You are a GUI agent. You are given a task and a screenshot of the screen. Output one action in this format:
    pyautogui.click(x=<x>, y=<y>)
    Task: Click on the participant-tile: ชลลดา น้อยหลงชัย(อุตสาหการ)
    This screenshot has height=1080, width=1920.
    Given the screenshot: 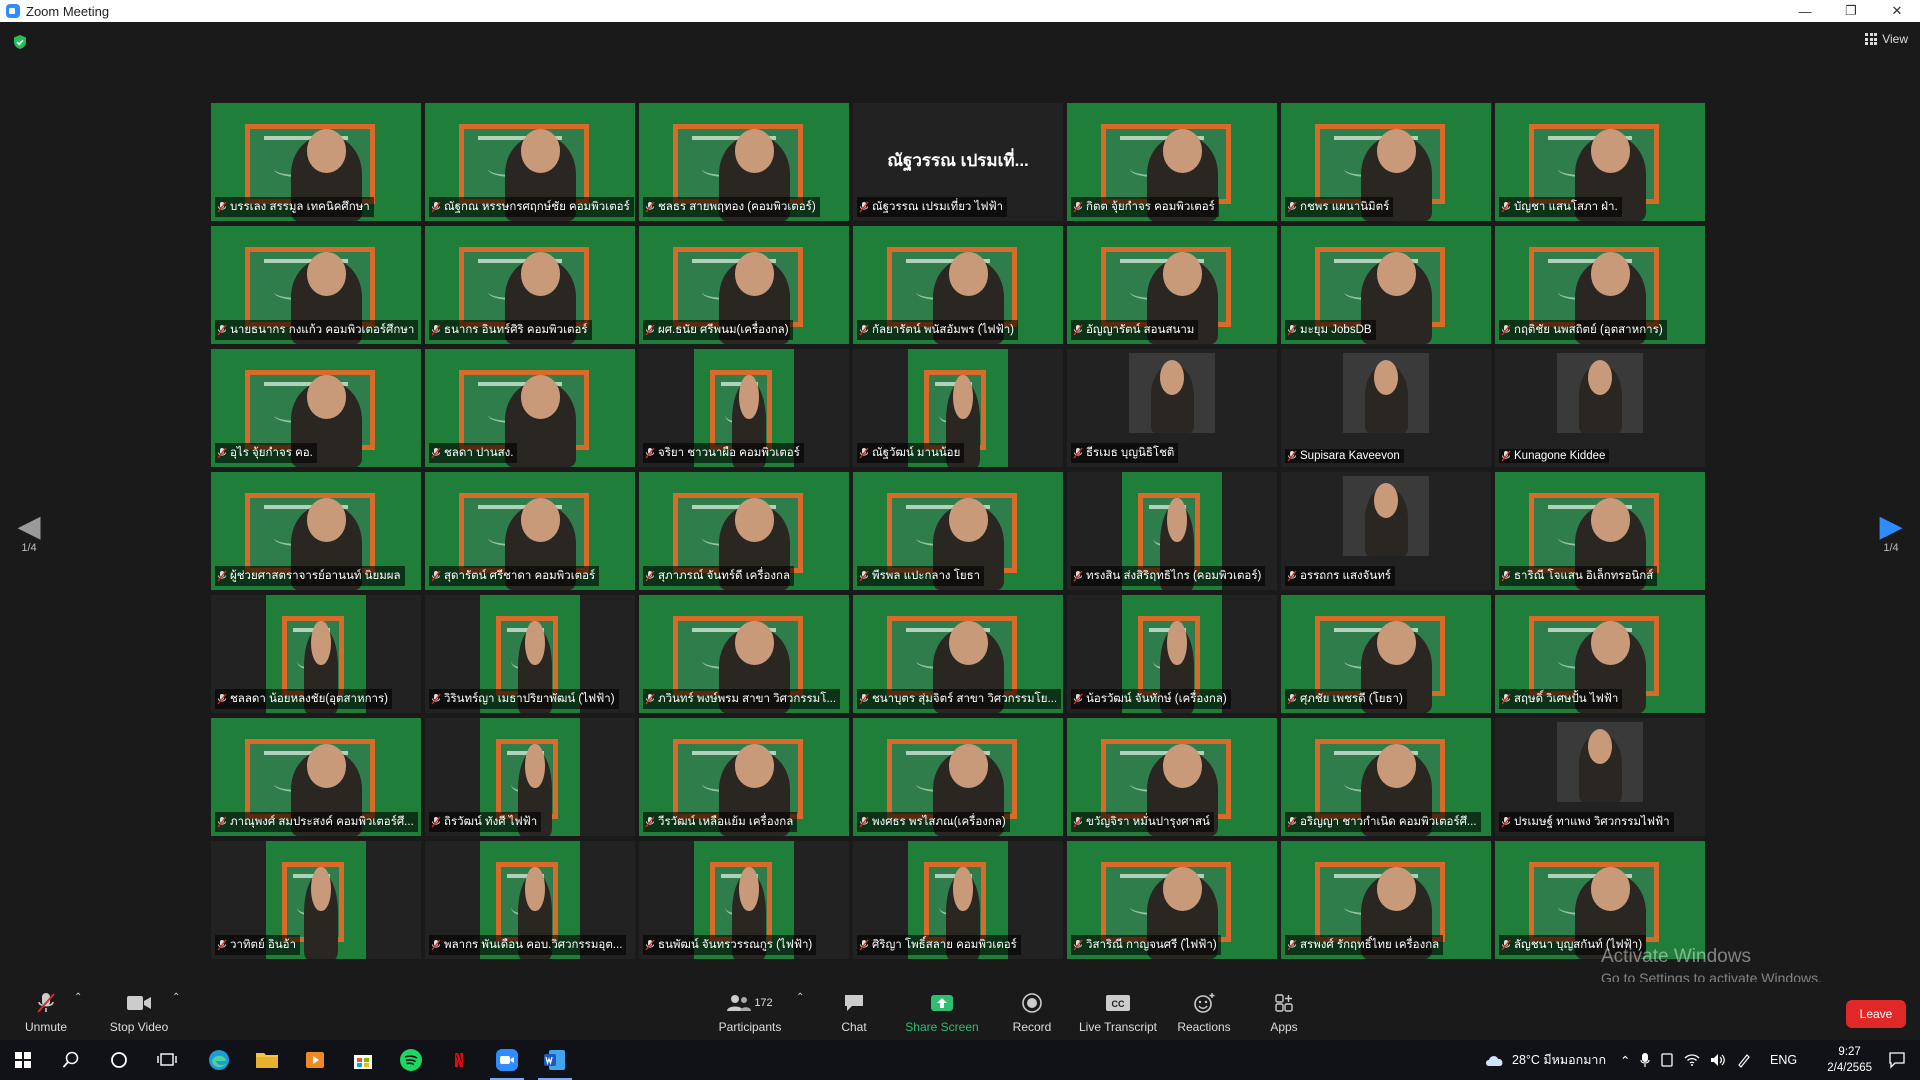 What is the action you would take?
    pyautogui.click(x=316, y=654)
    